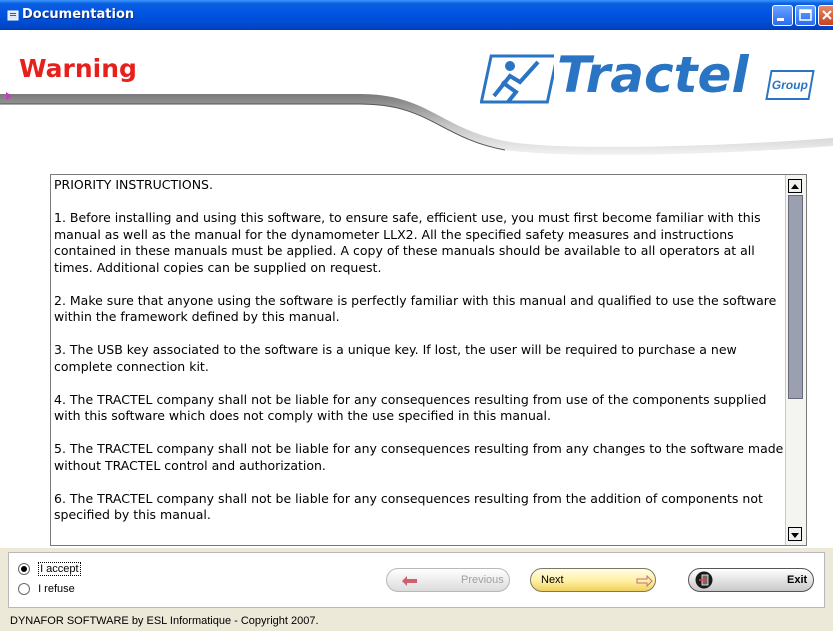 The width and height of the screenshot is (833, 631). I want to click on arrow-up-icon, so click(795, 186).